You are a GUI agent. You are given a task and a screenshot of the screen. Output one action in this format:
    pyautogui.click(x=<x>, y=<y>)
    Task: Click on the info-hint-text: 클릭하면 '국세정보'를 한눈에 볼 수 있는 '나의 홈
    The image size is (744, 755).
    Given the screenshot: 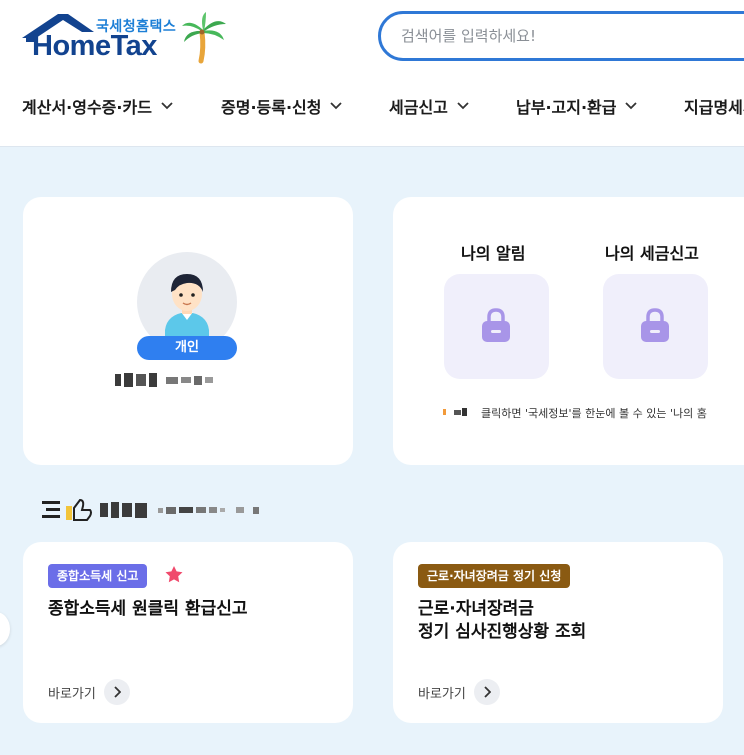 What is the action you would take?
    pyautogui.click(x=594, y=413)
    